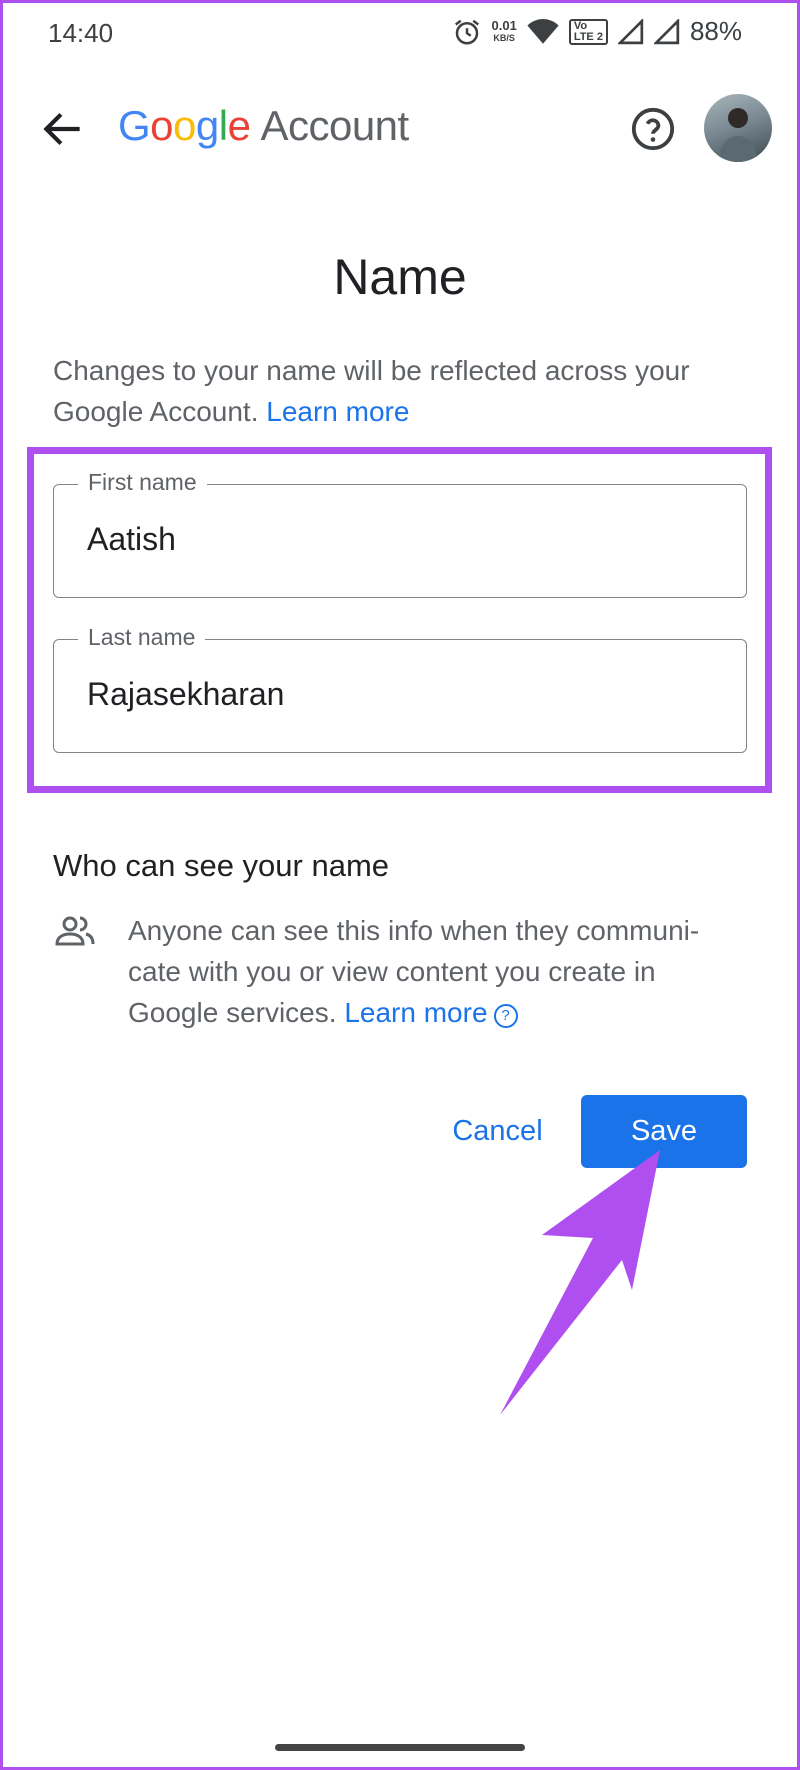 The image size is (800, 1770). What do you see at coordinates (505, 1016) in the screenshot?
I see `help-circle-icon: ?` at bounding box center [505, 1016].